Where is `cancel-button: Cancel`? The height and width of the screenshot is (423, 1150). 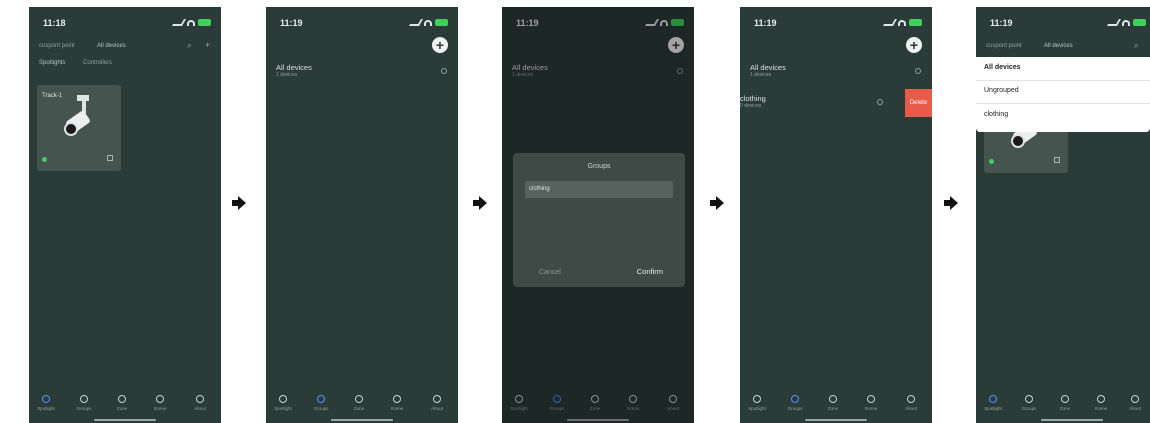
cancel-button: Cancel is located at coordinates (550, 272).